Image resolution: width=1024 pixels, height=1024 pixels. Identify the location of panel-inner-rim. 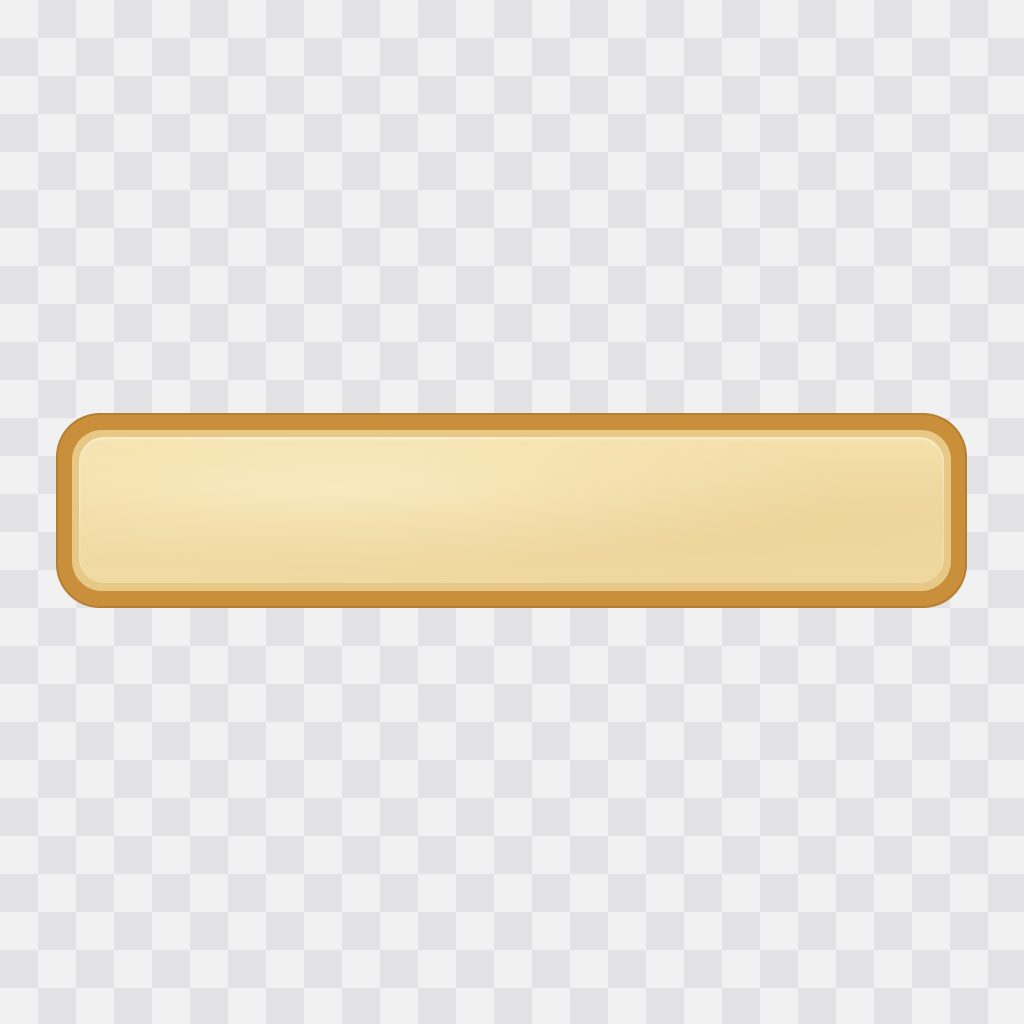
(511, 510).